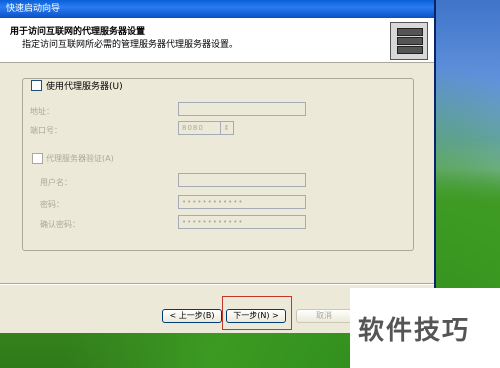  I want to click on port-stepper: 8080 ⇕, so click(206, 128).